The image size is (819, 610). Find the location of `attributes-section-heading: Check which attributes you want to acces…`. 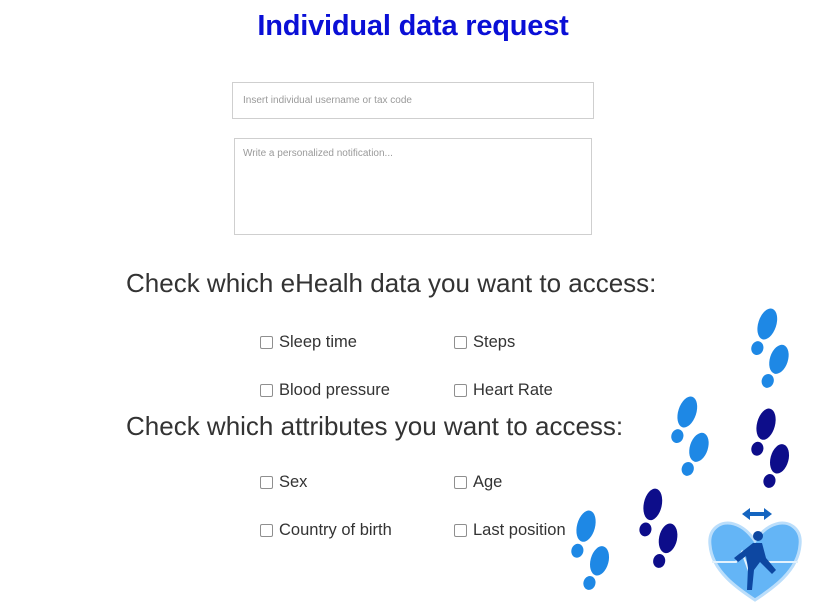

attributes-section-heading: Check which attributes you want to acces… is located at coordinates (375, 426).